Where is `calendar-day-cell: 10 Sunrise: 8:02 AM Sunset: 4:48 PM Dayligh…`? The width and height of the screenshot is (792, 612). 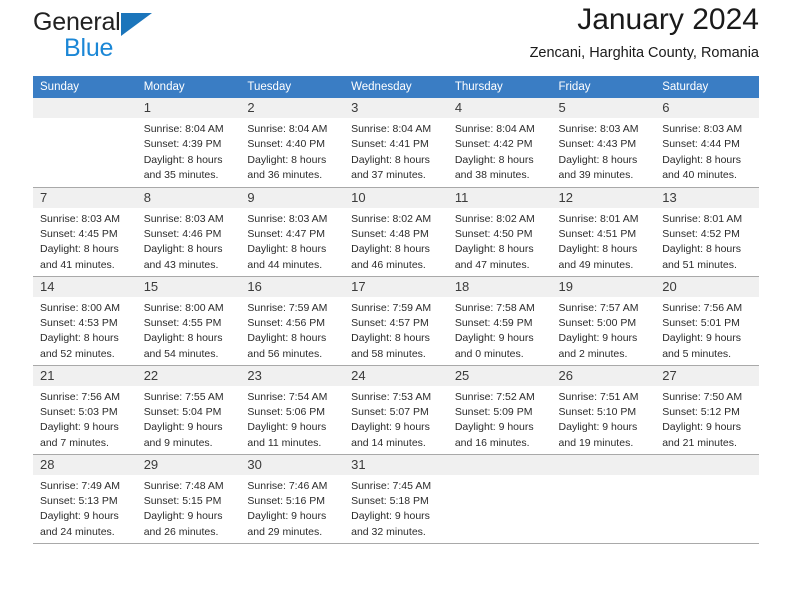
calendar-day-cell: 10 Sunrise: 8:02 AM Sunset: 4:48 PM Dayligh… is located at coordinates (396, 232).